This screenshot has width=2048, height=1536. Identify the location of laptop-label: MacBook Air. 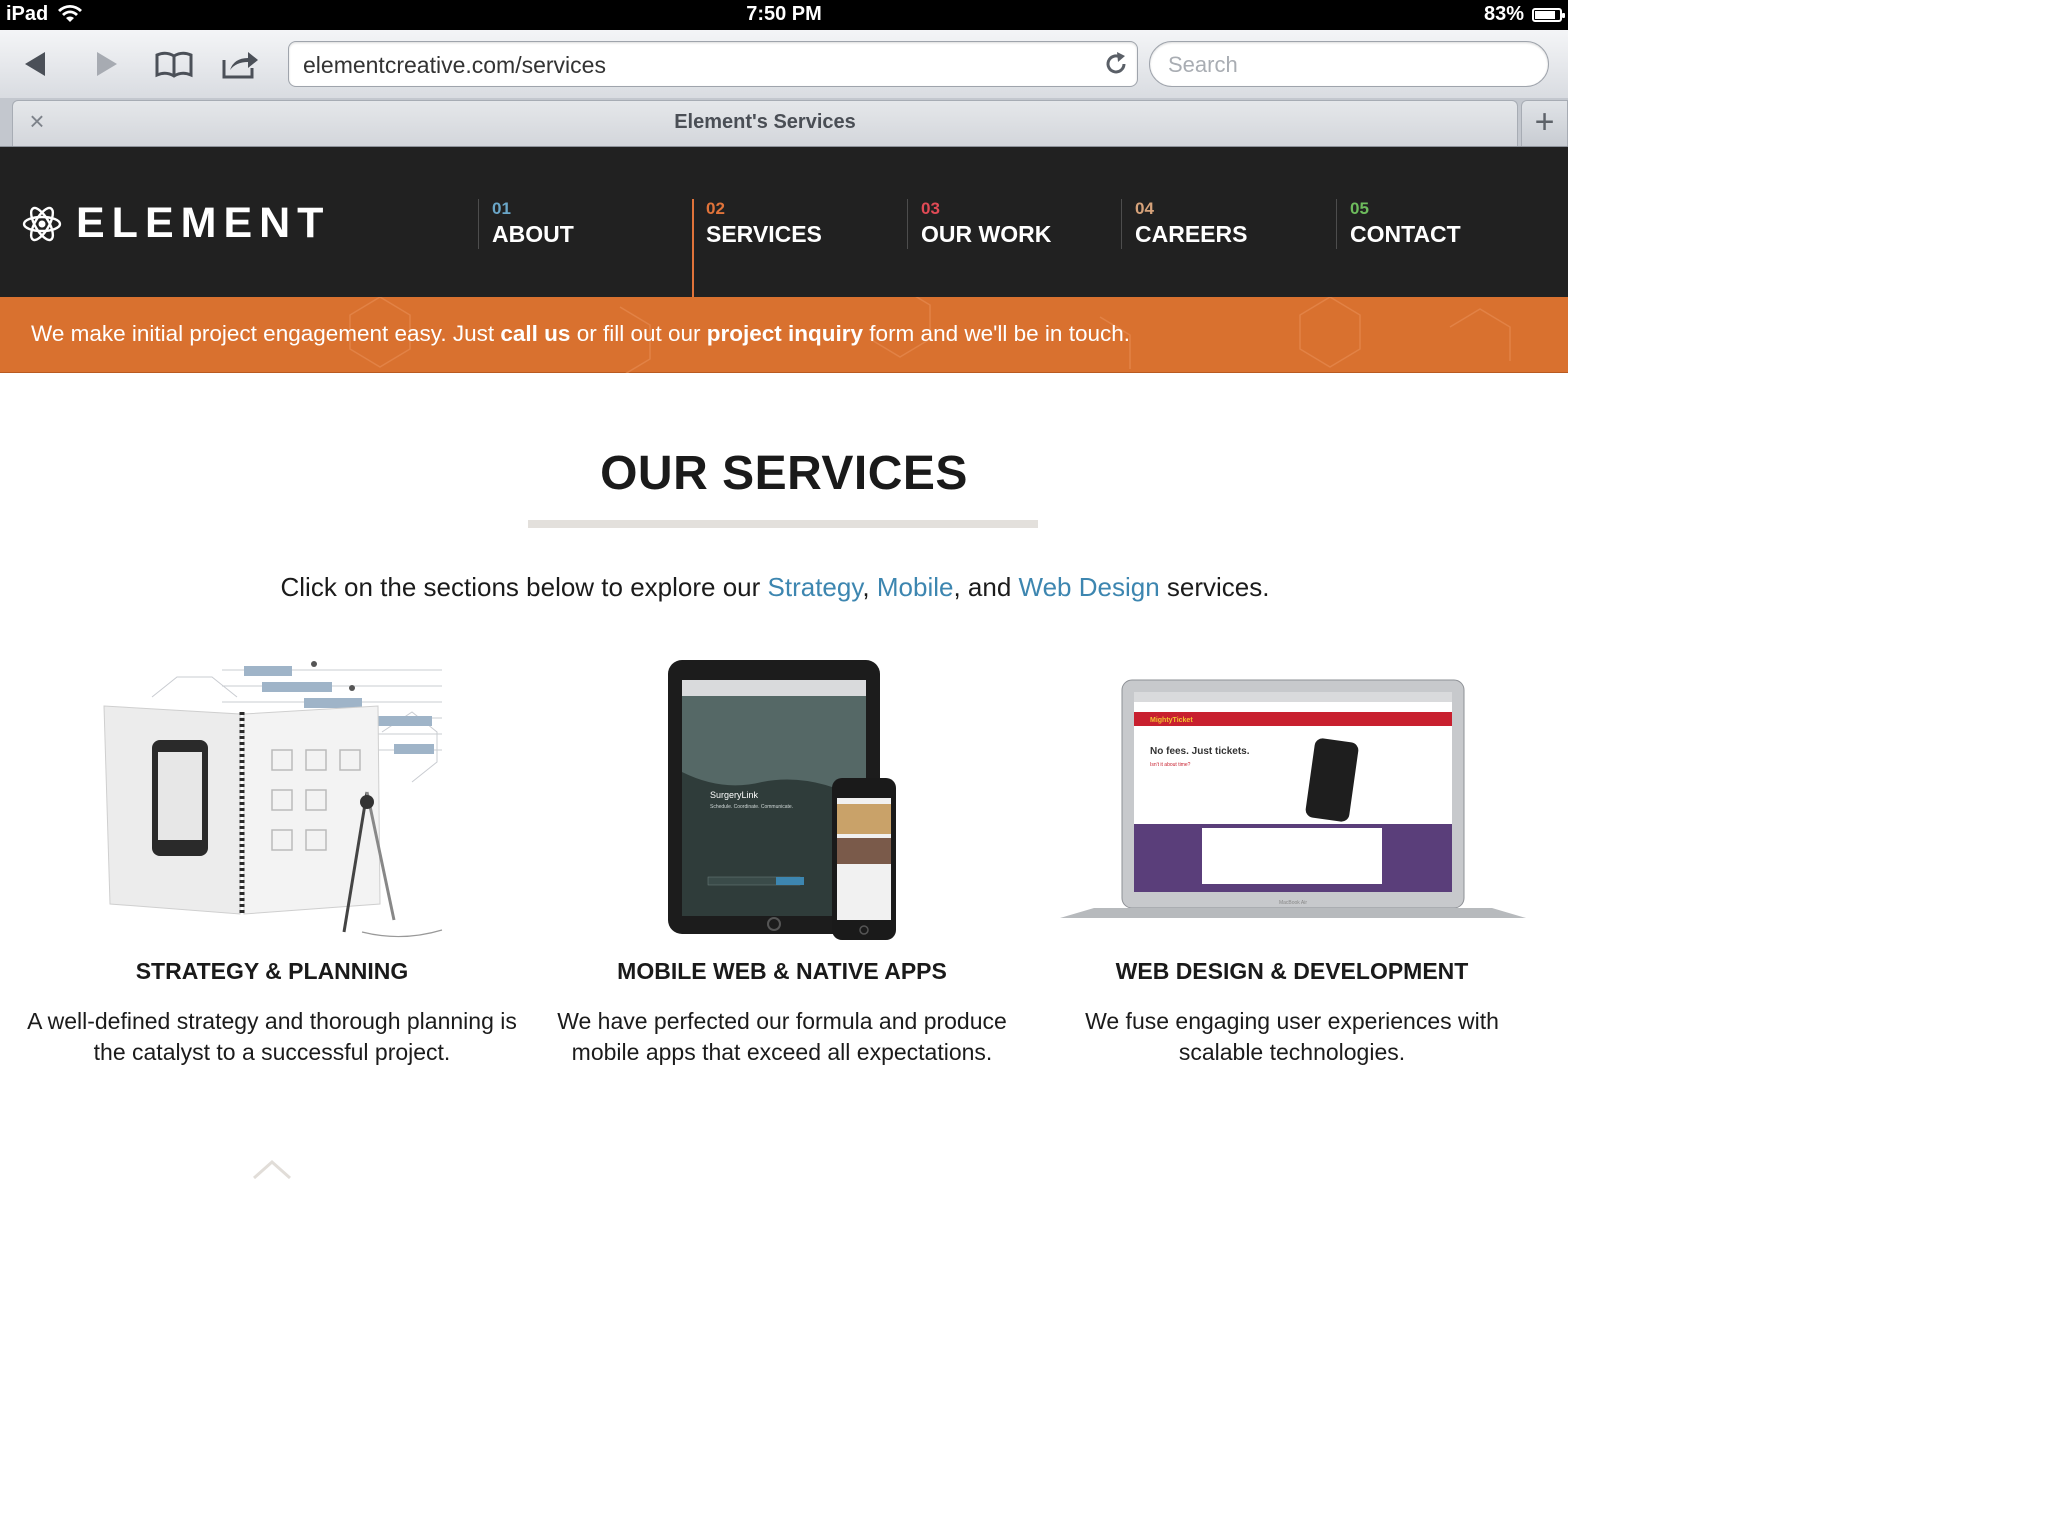
(1293, 903).